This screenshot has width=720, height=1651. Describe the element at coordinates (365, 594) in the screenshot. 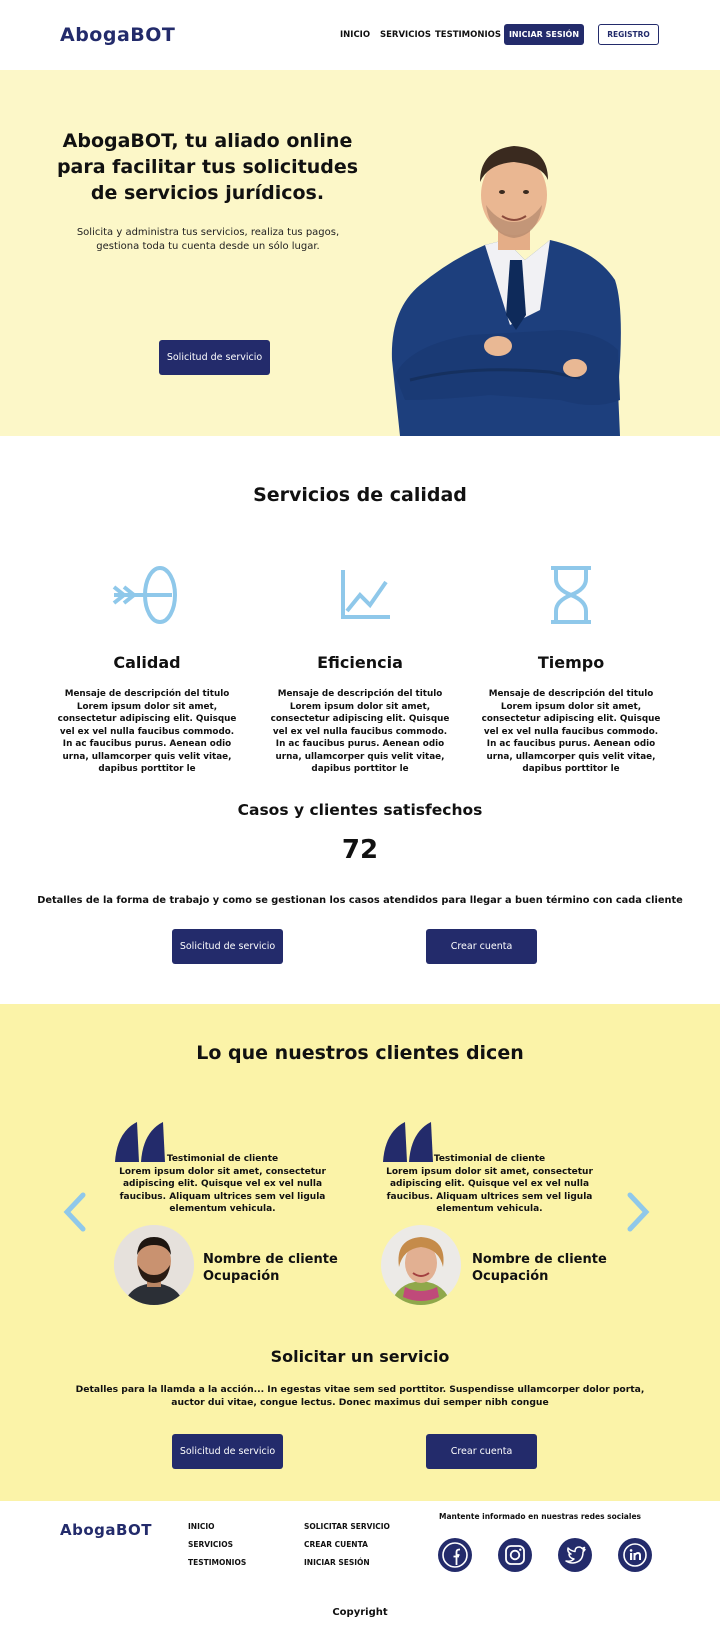

I see `line-chart-icon` at that location.